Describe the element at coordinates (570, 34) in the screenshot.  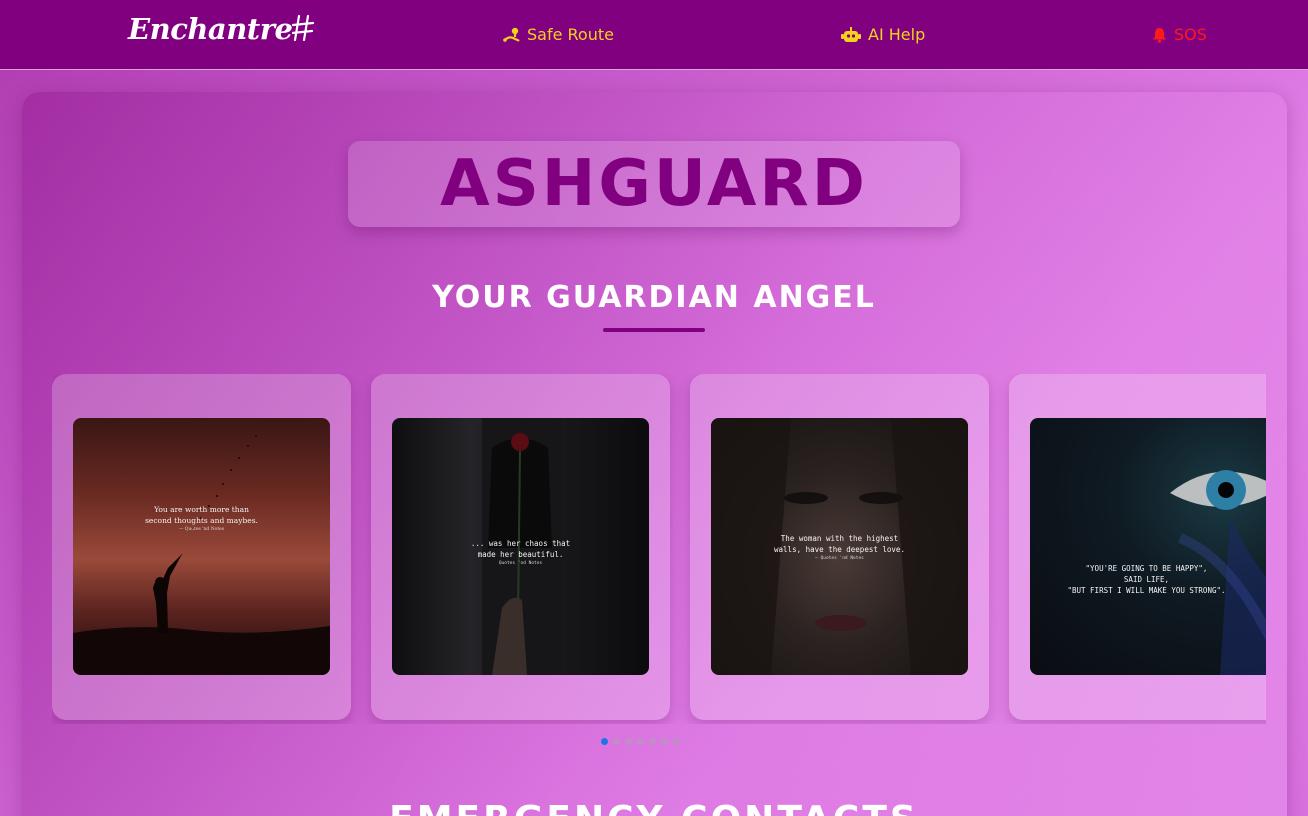
I see `nav-safe-route-label: Safe Route` at that location.